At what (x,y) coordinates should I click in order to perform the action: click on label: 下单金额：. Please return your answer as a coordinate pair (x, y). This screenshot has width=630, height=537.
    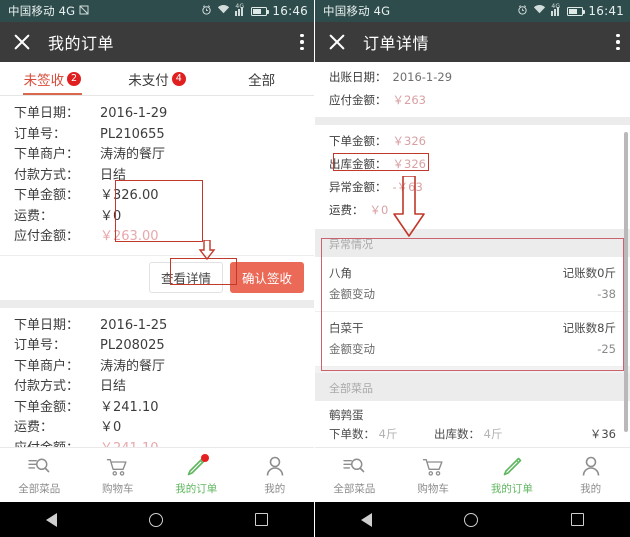
    Looking at the image, I should click on (47, 195).